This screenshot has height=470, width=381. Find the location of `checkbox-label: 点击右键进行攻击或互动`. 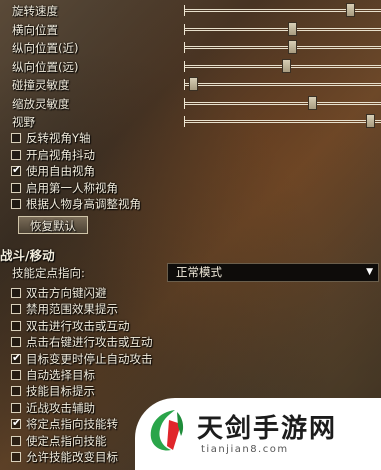

checkbox-label: 点击右键进行攻击或互动 is located at coordinates (89, 342).